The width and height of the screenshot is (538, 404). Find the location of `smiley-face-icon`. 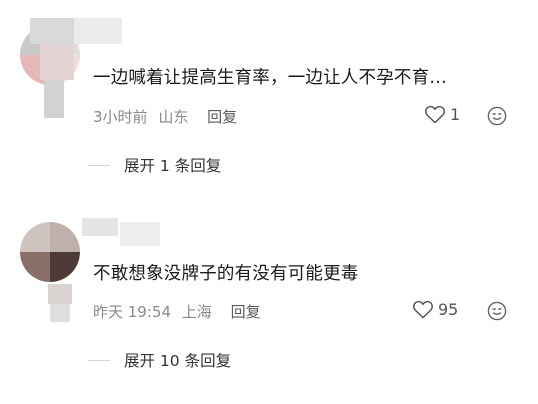

smiley-face-icon is located at coordinates (497, 311).